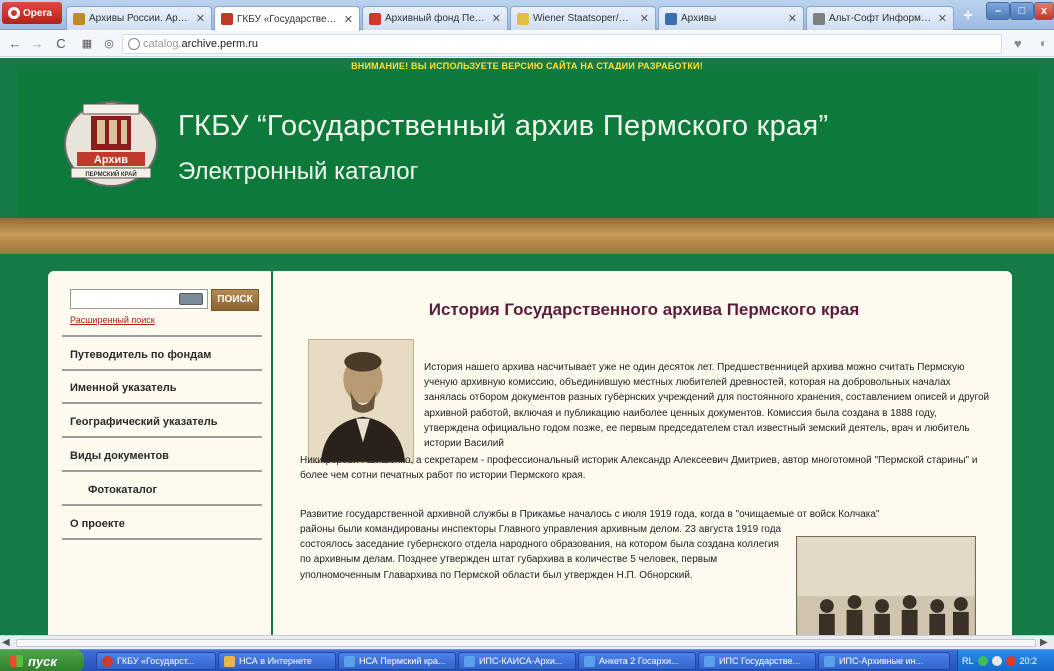  I want to click on opera-tray-icon, so click(1010, 661).